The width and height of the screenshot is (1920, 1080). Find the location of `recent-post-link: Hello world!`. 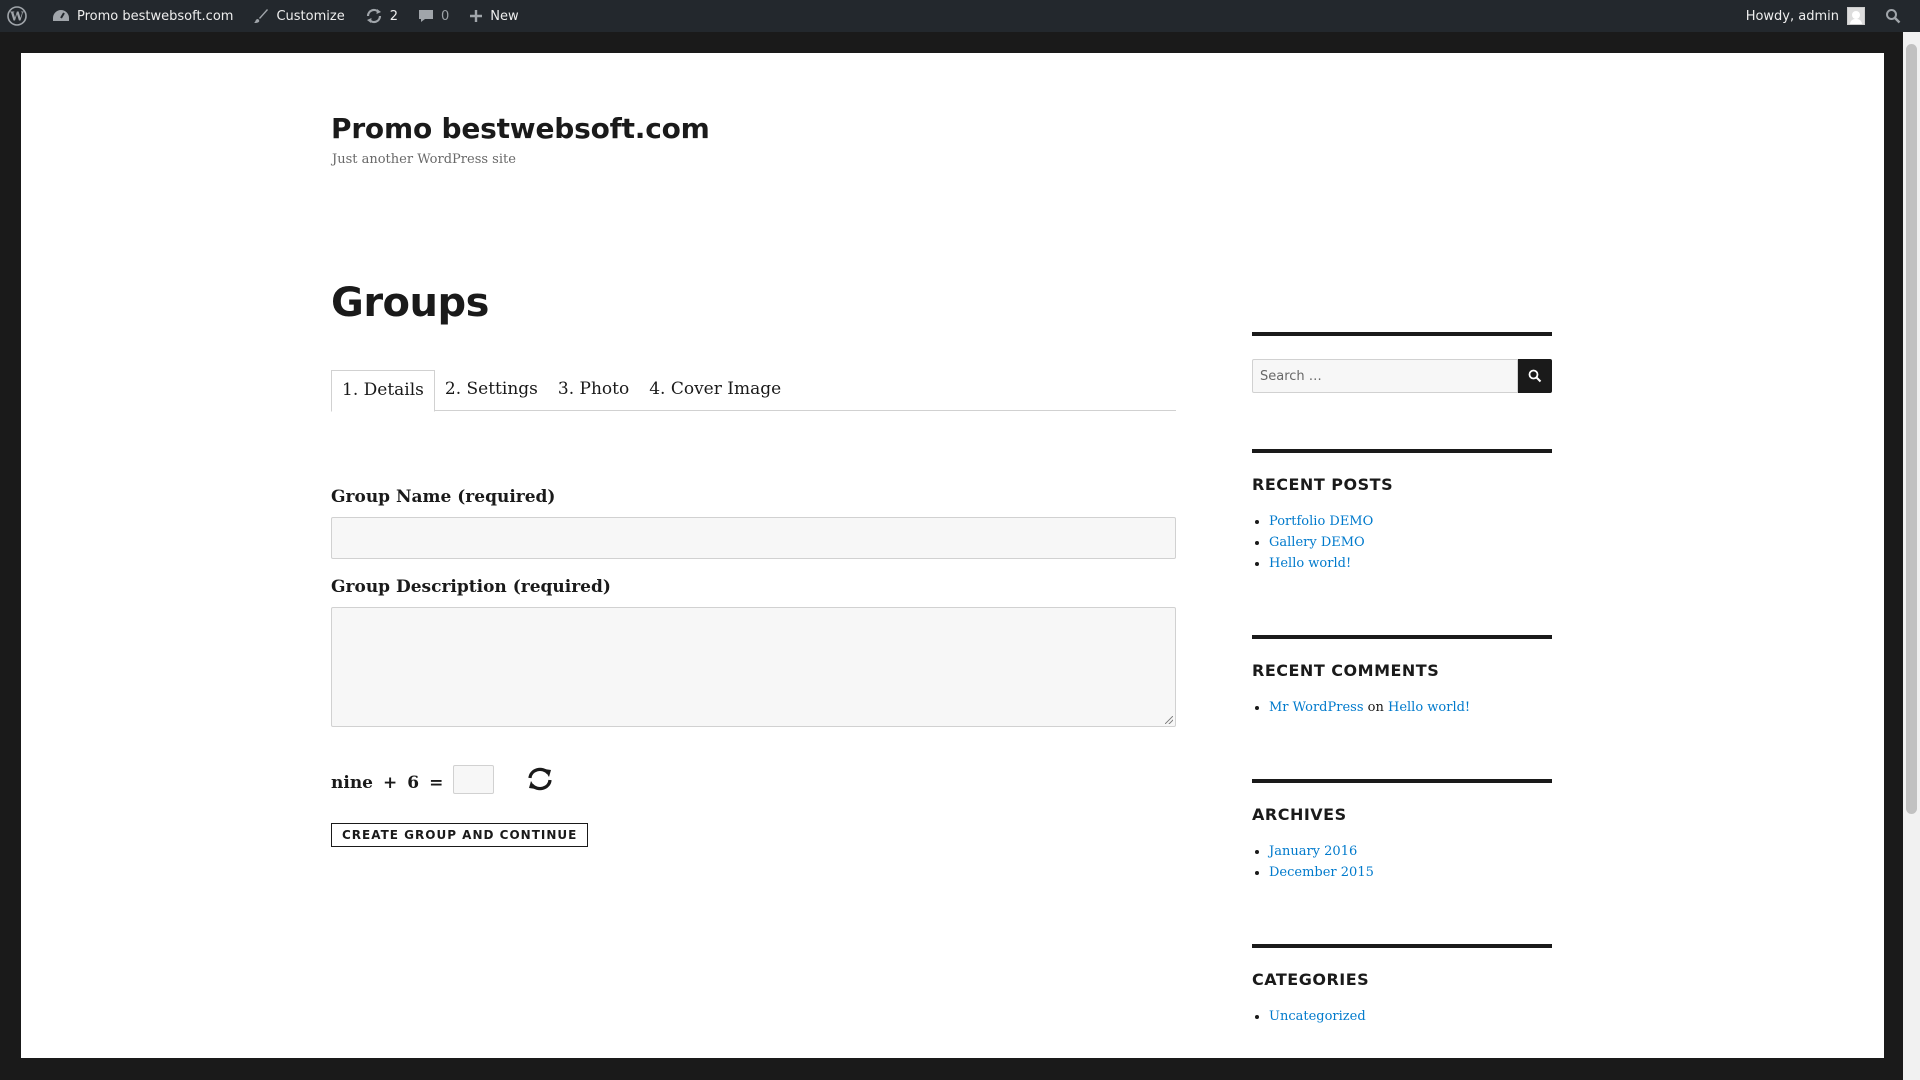

recent-post-link: Hello world! is located at coordinates (1310, 563).